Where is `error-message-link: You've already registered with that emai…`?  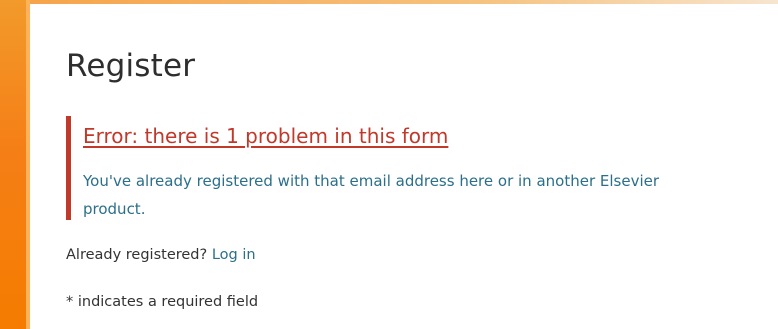
error-message-link: You've already registered with that emai… is located at coordinates (398, 195).